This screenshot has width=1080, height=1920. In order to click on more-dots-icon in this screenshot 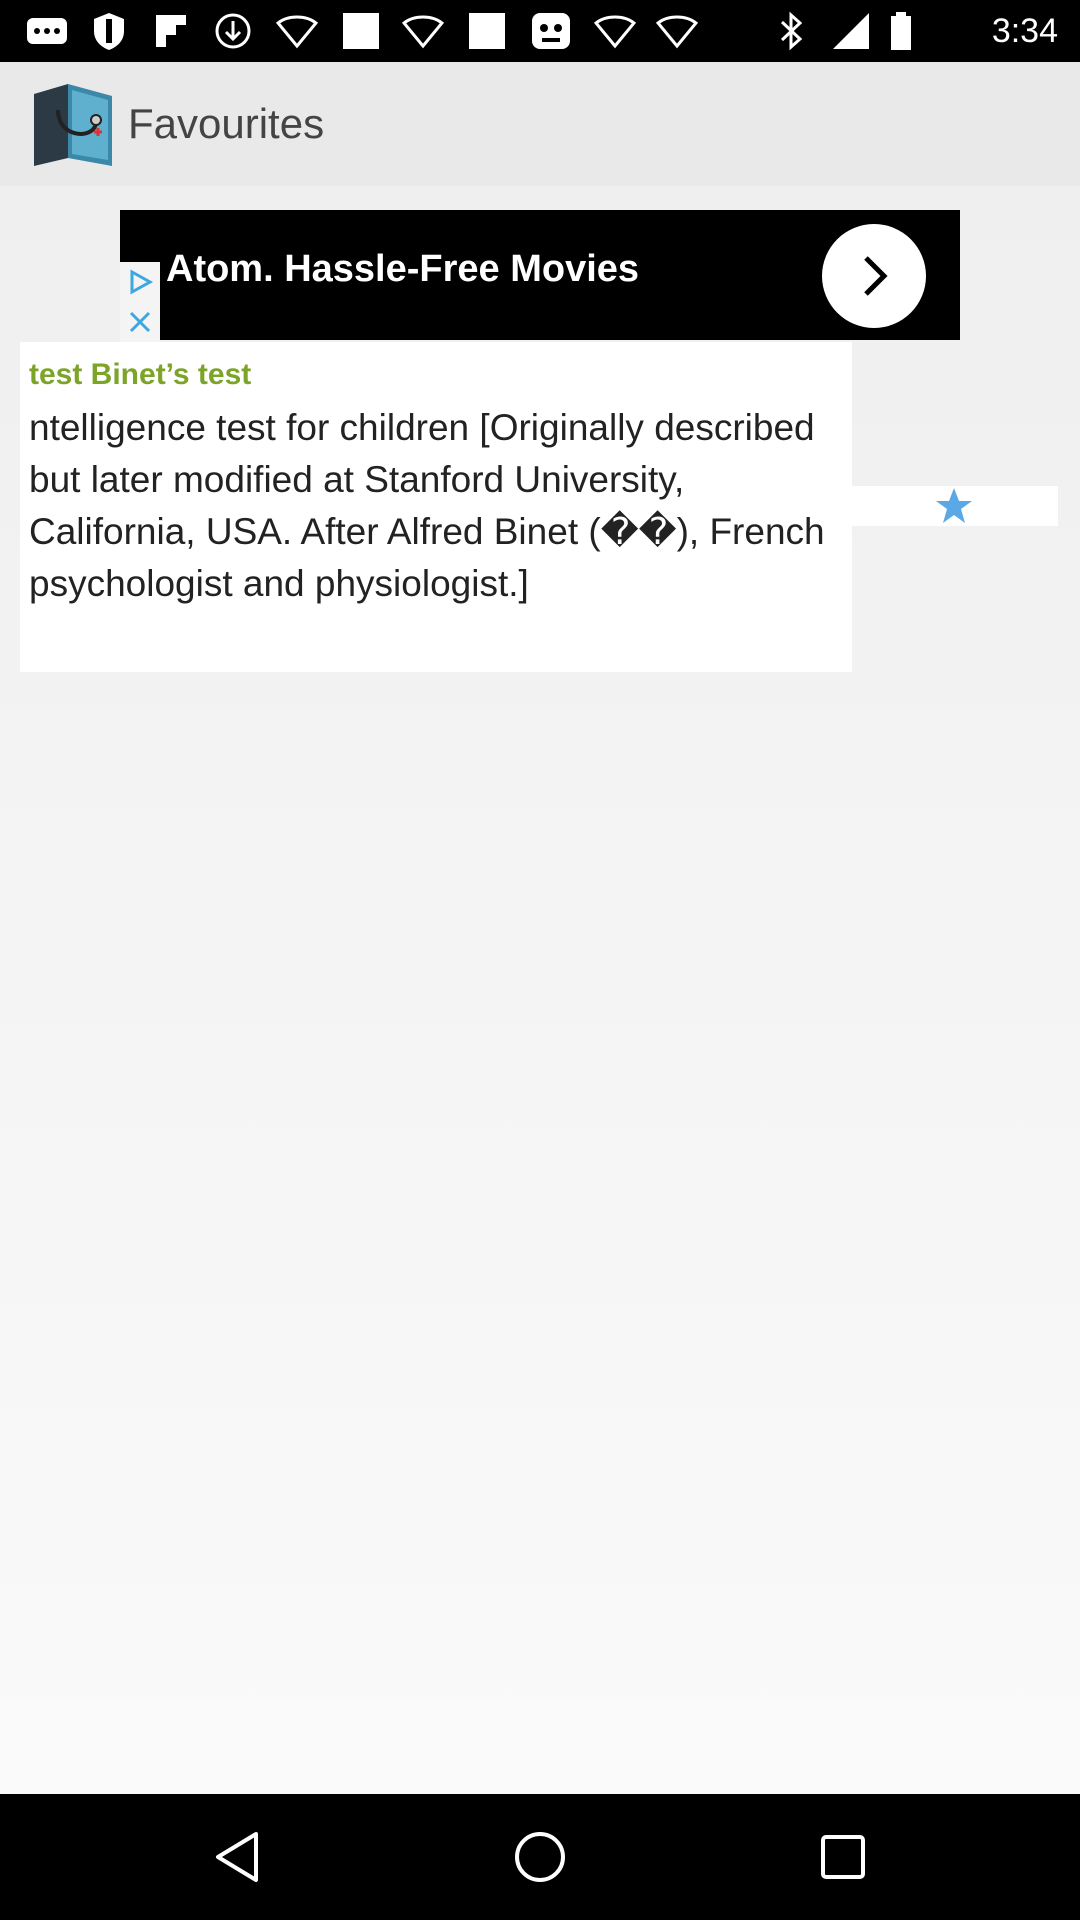, I will do `click(47, 31)`.